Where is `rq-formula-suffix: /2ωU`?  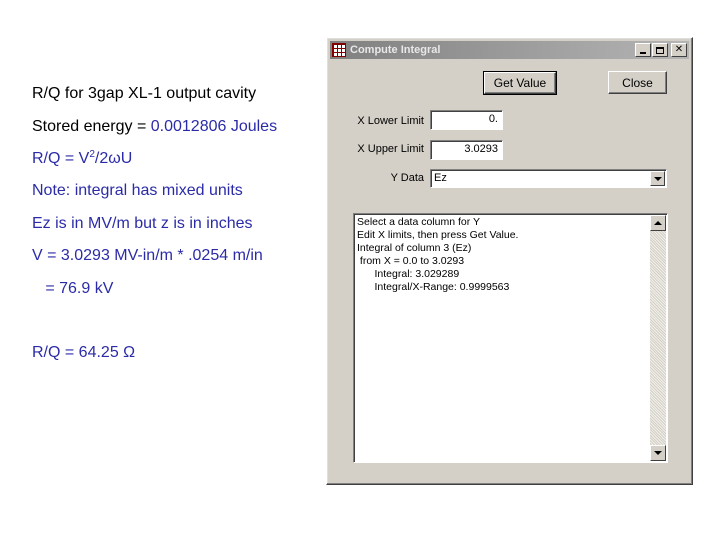 rq-formula-suffix: /2ωU is located at coordinates (113, 158).